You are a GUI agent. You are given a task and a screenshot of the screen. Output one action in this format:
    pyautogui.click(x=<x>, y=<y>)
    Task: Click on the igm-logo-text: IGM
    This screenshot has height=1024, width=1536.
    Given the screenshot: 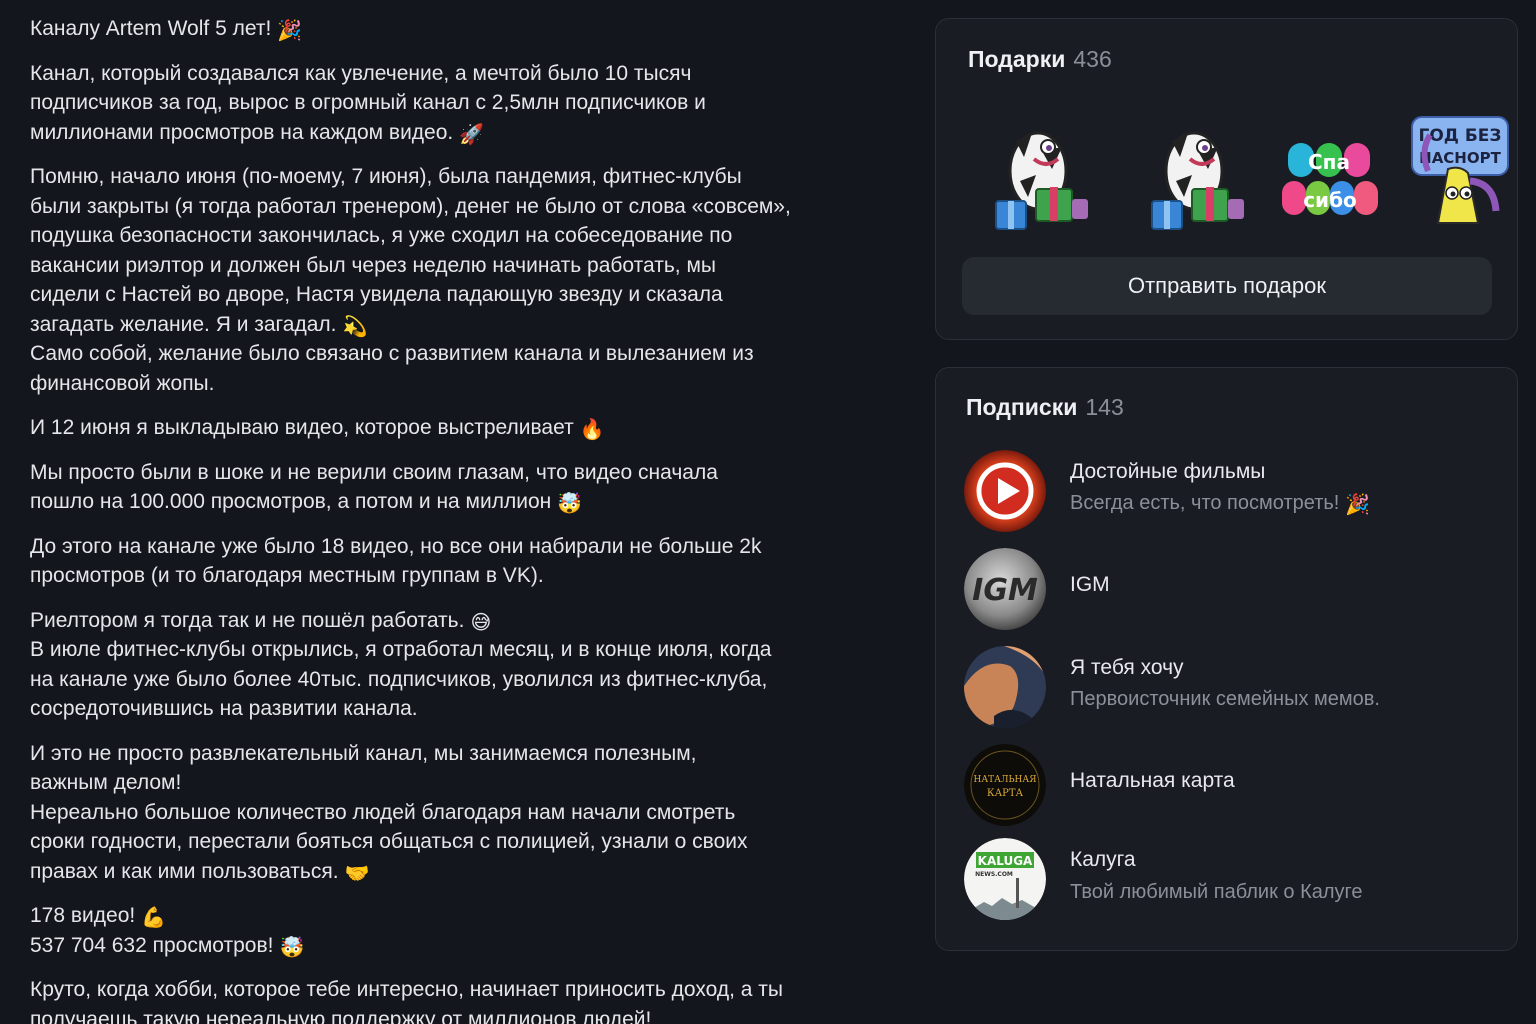 What is the action you would take?
    pyautogui.click(x=1005, y=590)
    